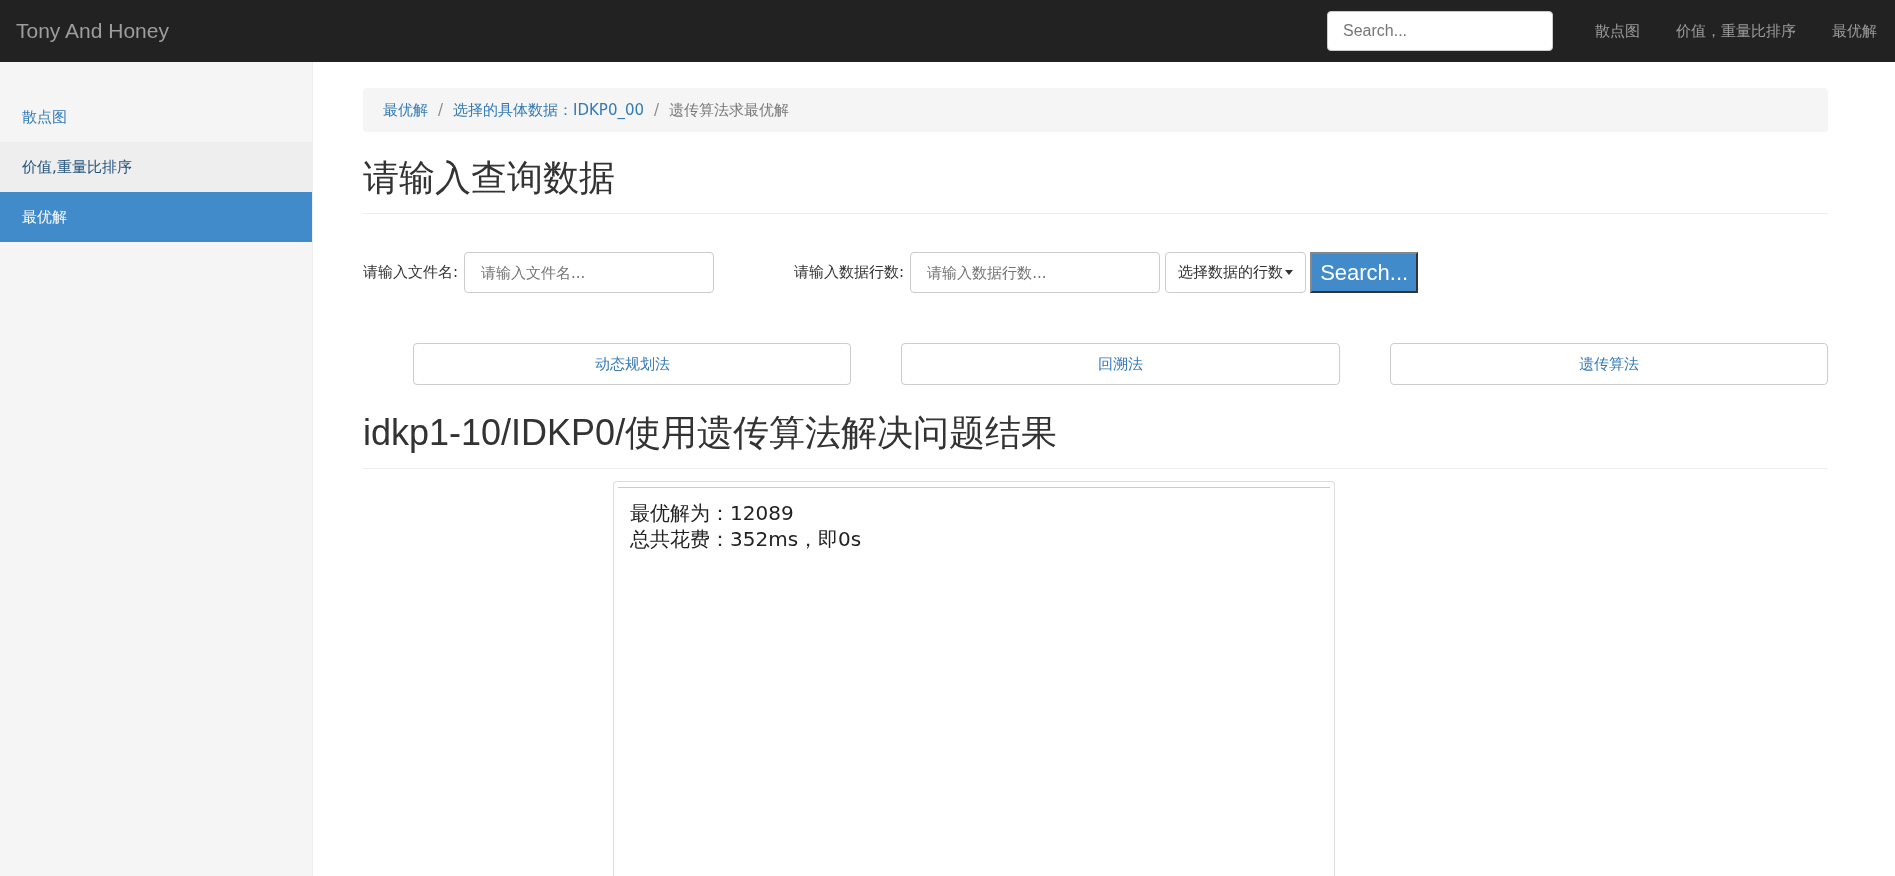 This screenshot has height=876, width=1895. I want to click on breadcrumb-link: 选择的具体数据：IDKP0_00, so click(549, 110).